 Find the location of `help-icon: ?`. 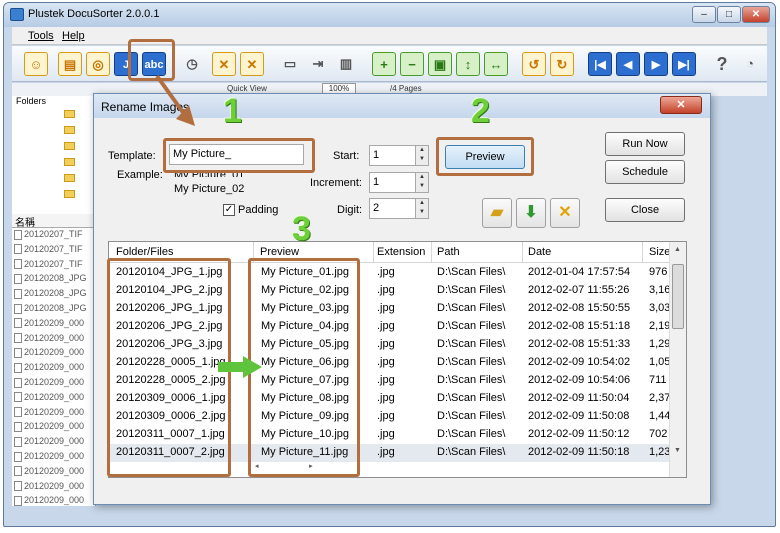

help-icon: ? is located at coordinates (722, 64).